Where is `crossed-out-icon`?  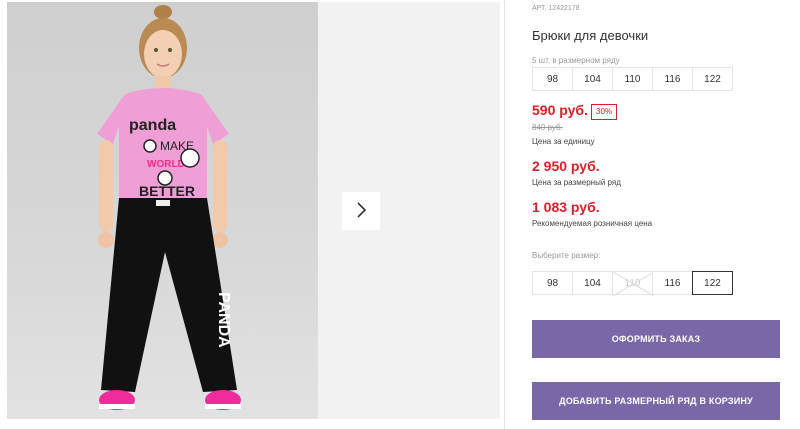
crossed-out-icon is located at coordinates (633, 284).